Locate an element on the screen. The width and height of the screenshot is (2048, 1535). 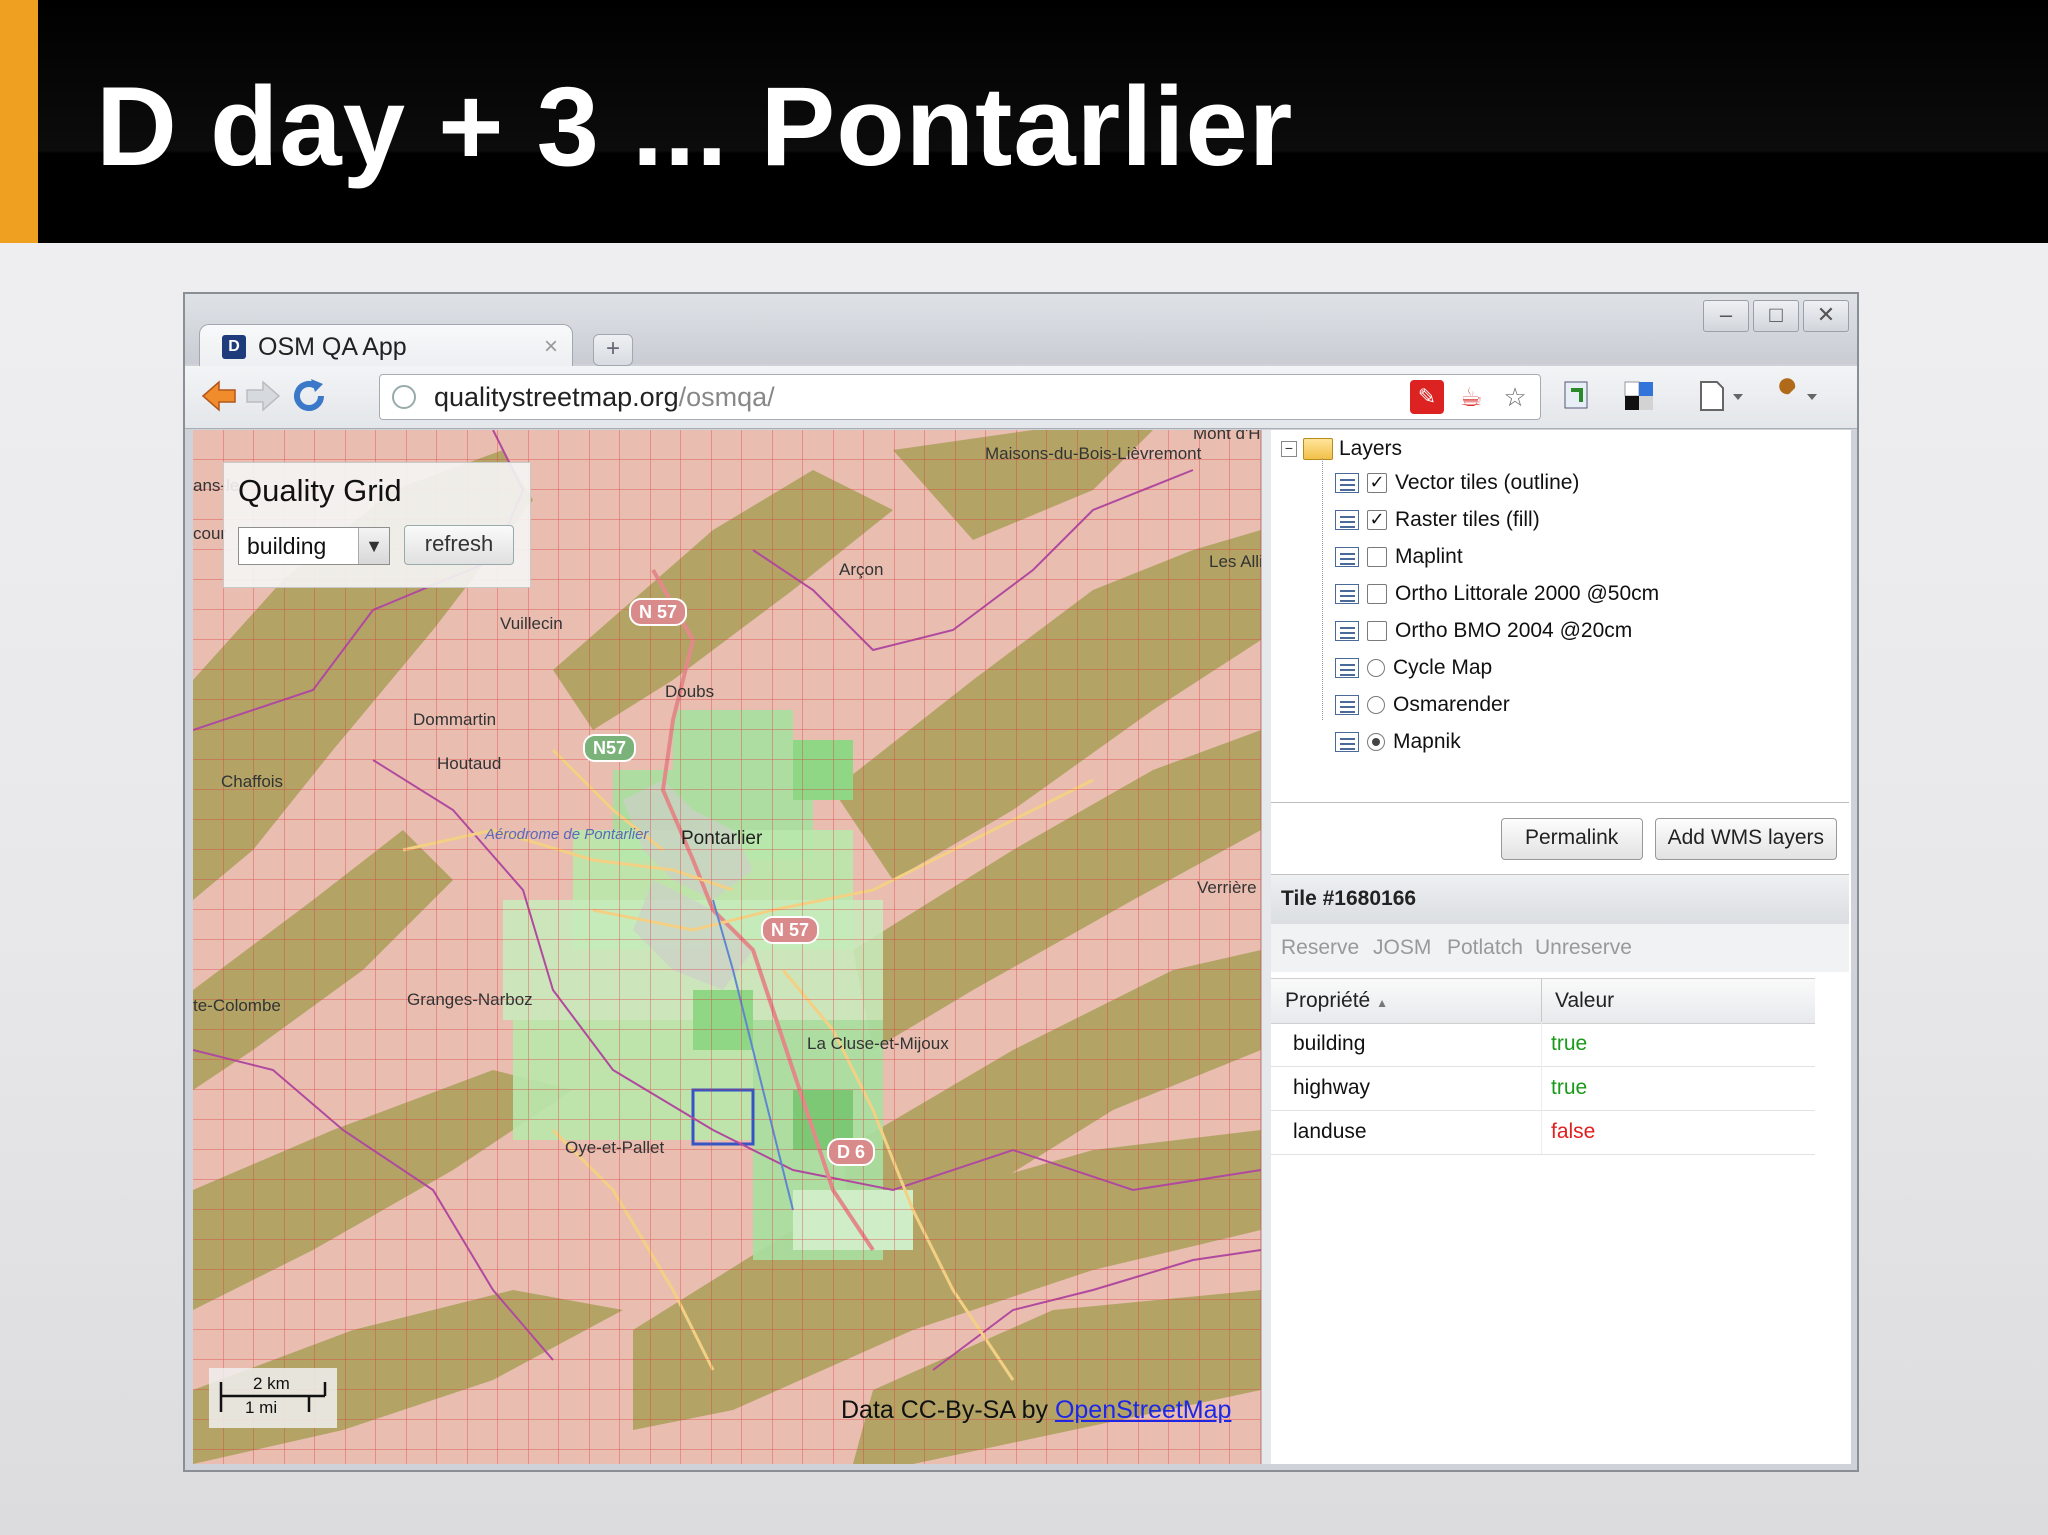
osm-link: OpenStreetMap is located at coordinates (1143, 1410).